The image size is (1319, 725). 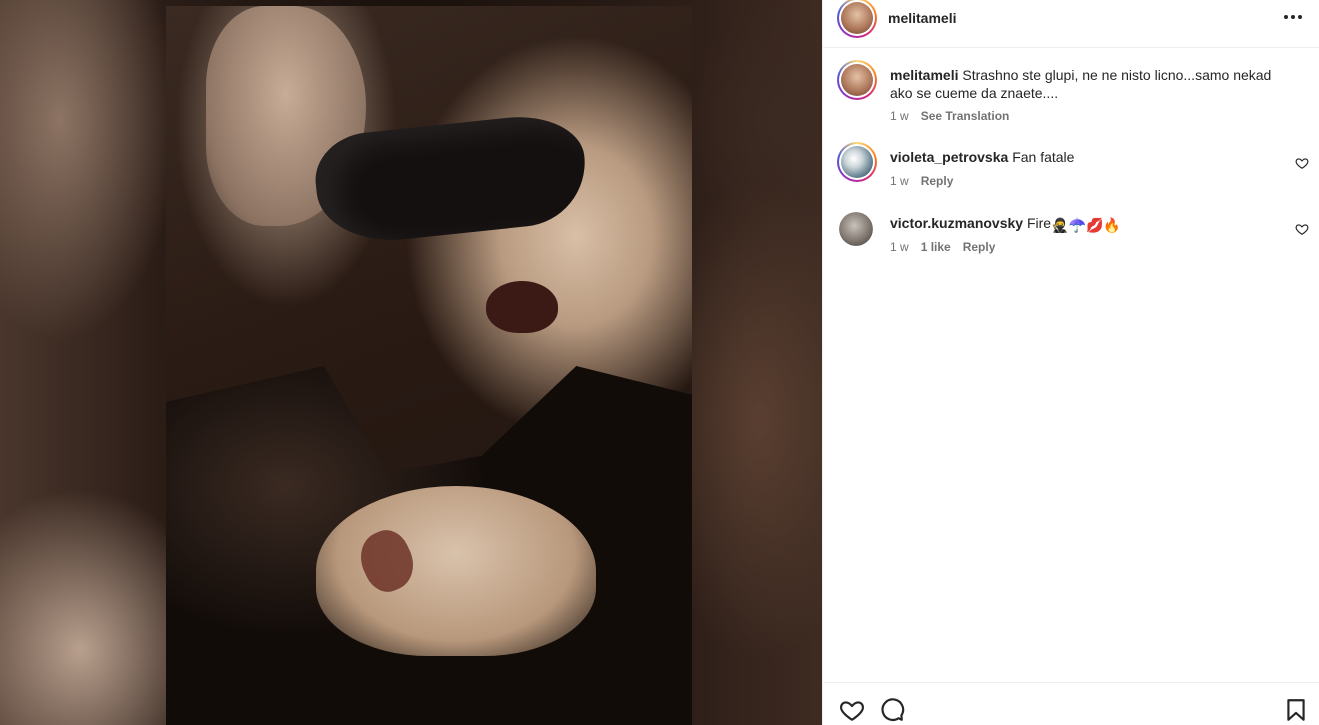 What do you see at coordinates (949, 157) in the screenshot?
I see `comment-username: violeta_petrovska` at bounding box center [949, 157].